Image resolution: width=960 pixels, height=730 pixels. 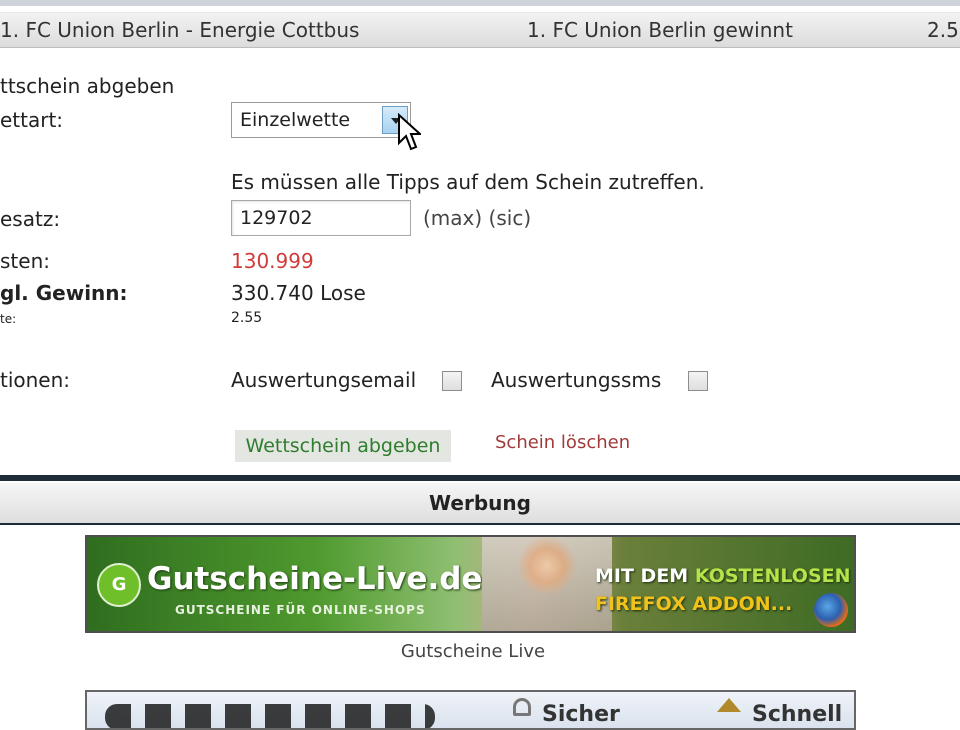 I want to click on bet-type-select: Einzelwette, so click(x=321, y=120).